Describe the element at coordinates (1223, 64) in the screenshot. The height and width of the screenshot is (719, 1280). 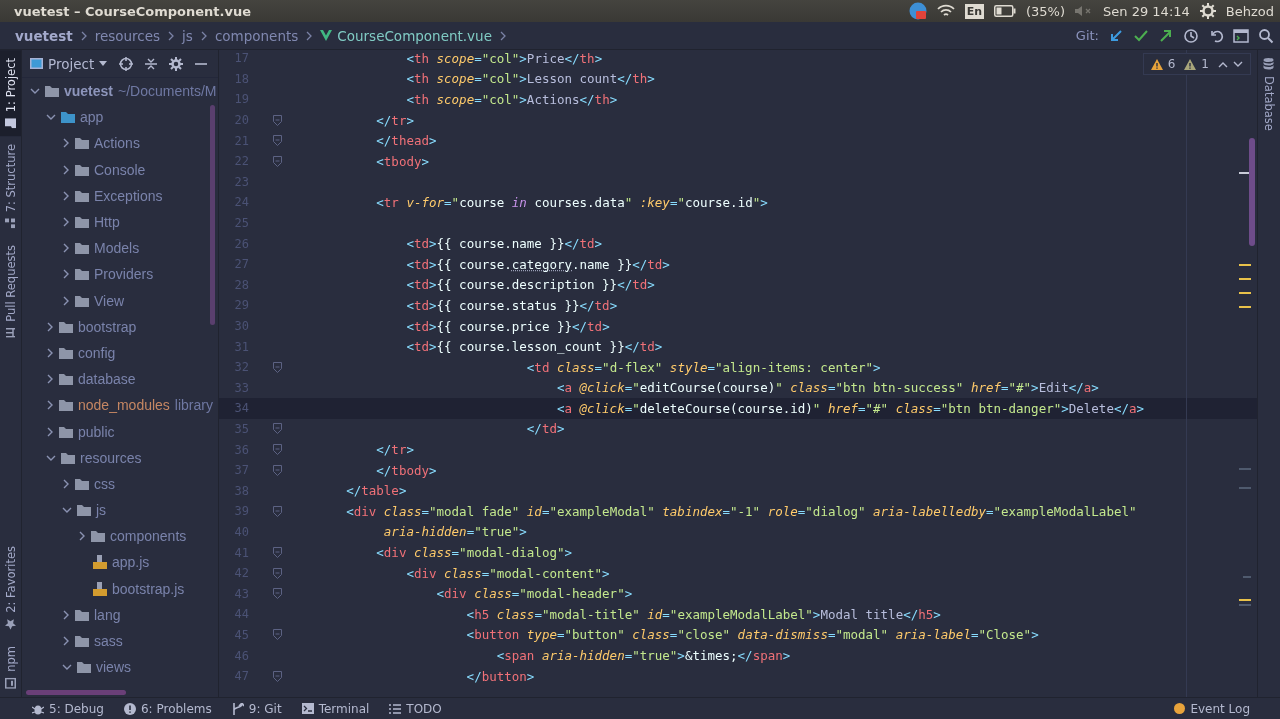
I see `chevron-up-icon` at that location.